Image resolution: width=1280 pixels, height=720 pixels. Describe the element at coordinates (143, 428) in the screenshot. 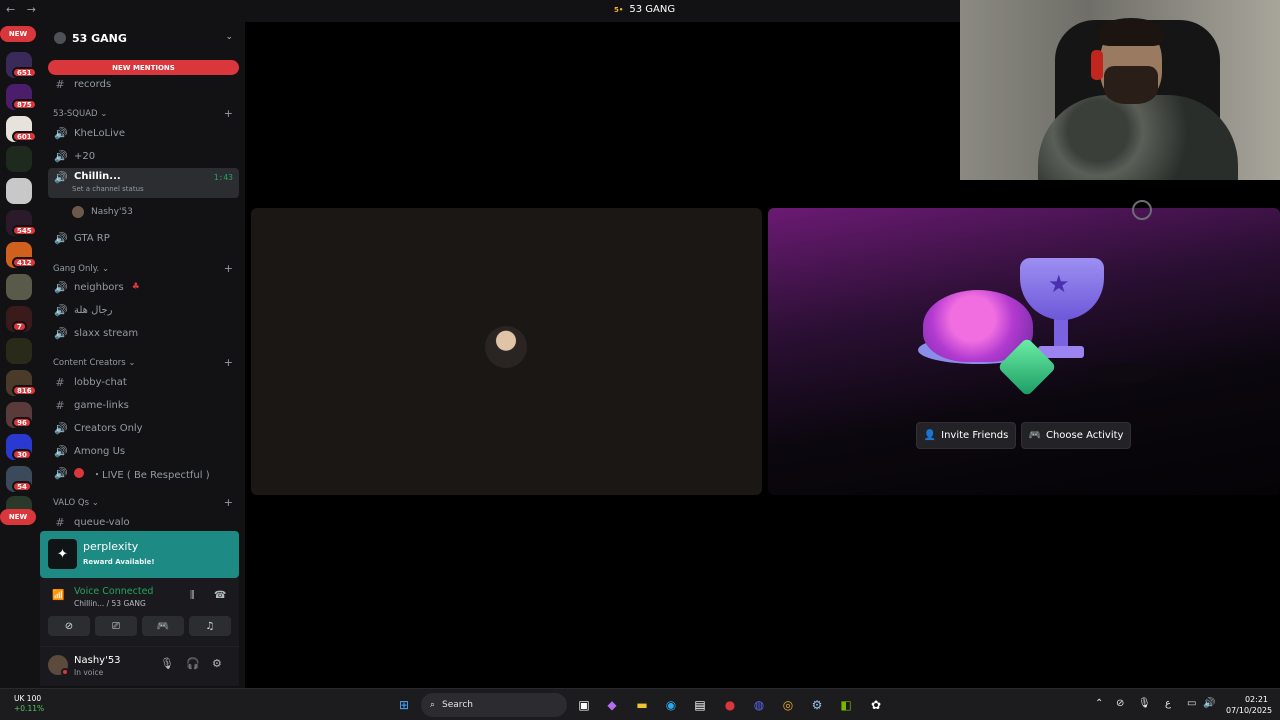

I see `channel-creators-only: 🔊 Creators Only` at that location.